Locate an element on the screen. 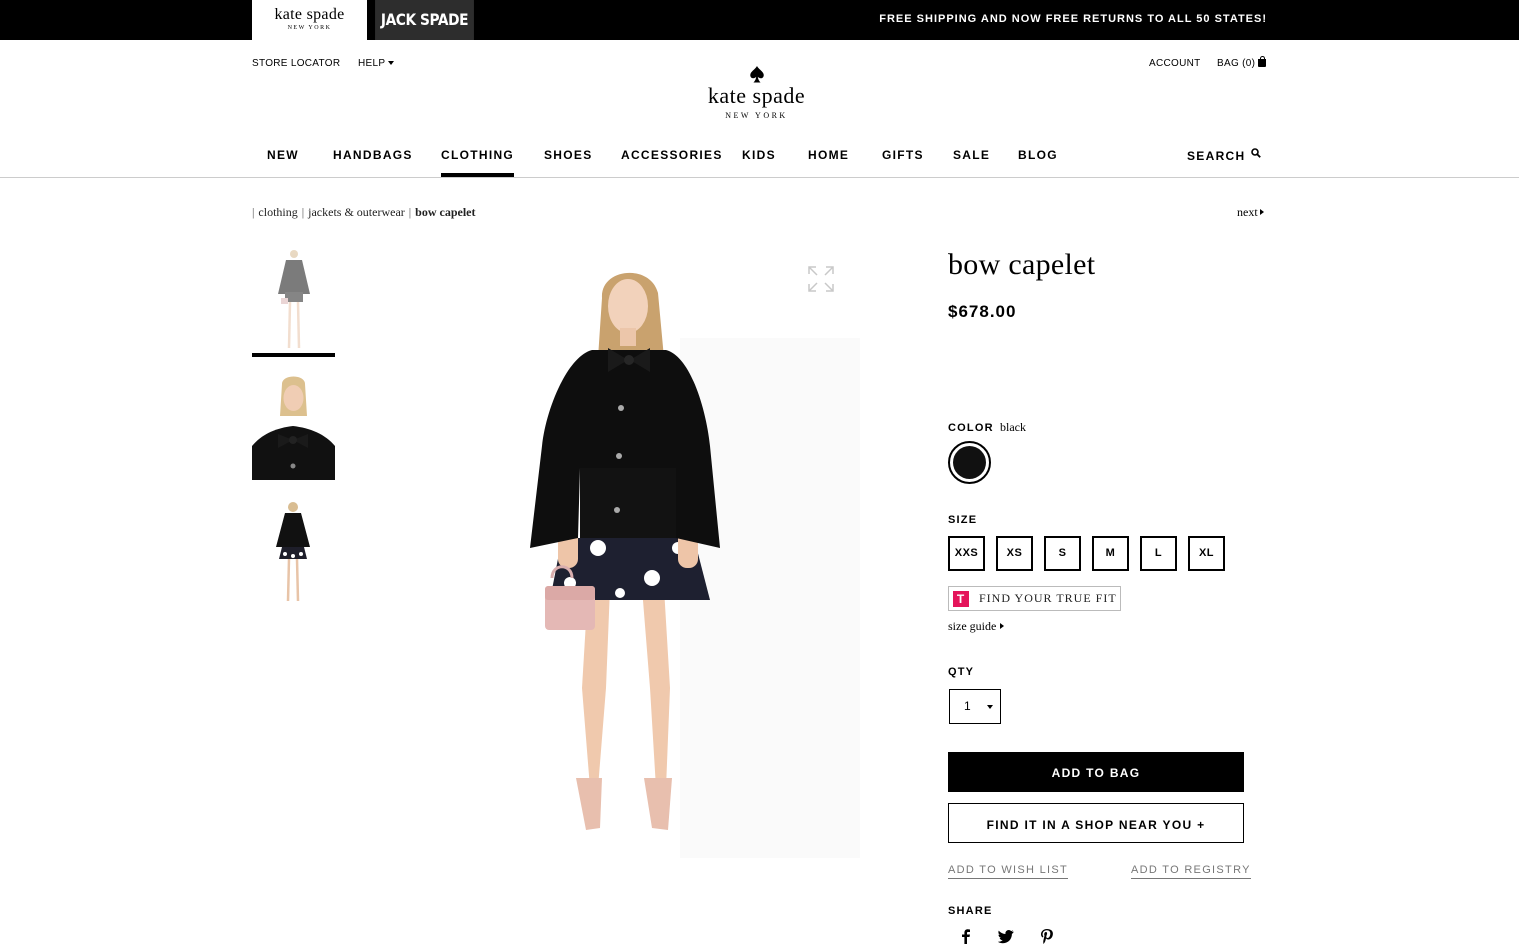  breadcrumb-current: bow capelet is located at coordinates (445, 212).